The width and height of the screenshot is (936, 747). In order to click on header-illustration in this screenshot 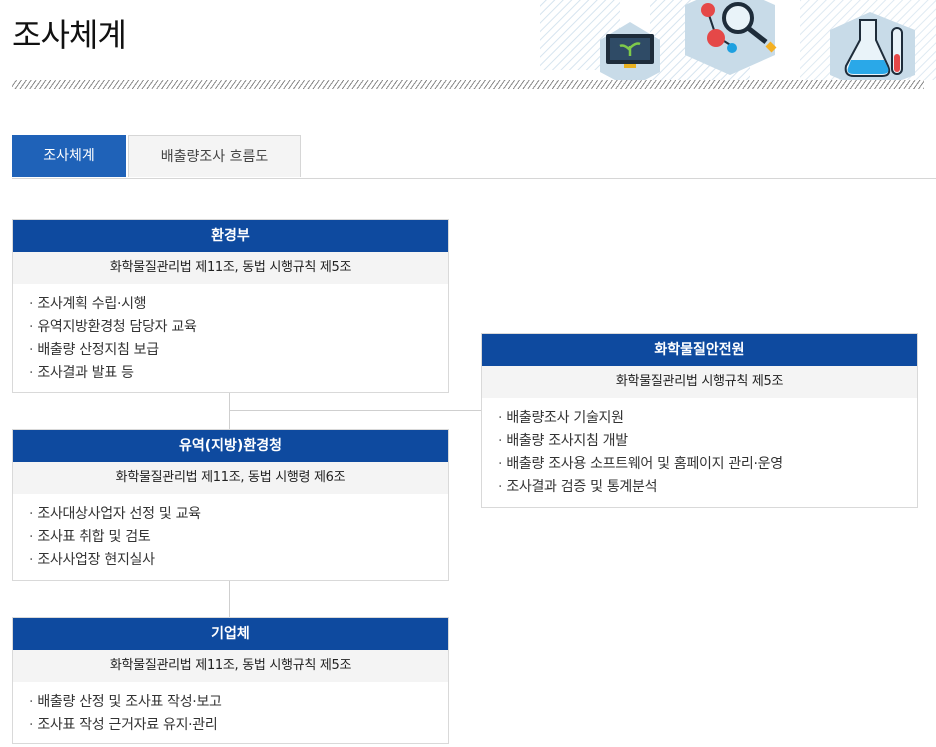, I will do `click(738, 40)`.